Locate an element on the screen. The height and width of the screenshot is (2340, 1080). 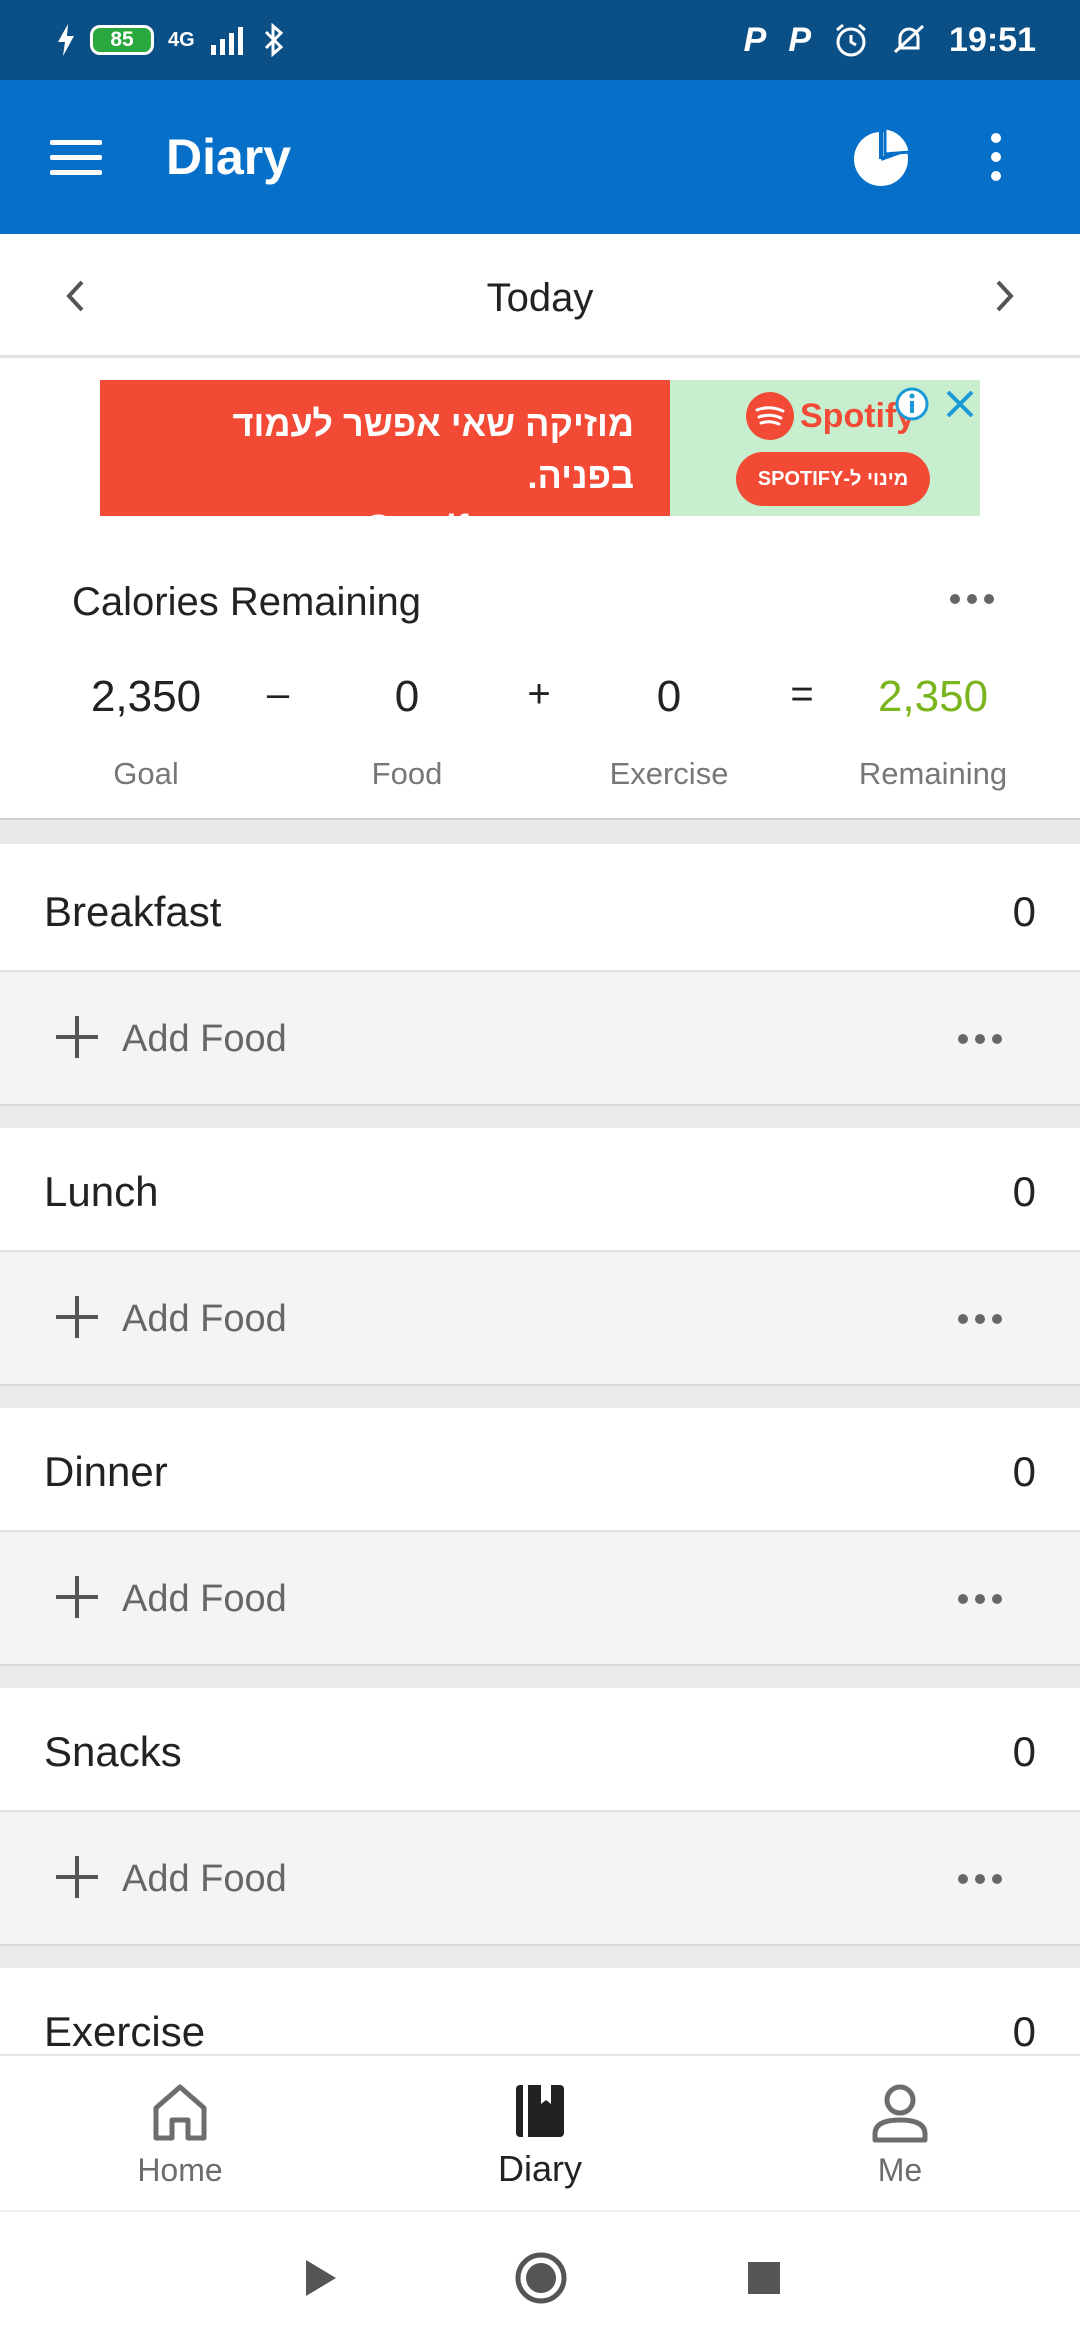
battery-indicator: 85 is located at coordinates (122, 40).